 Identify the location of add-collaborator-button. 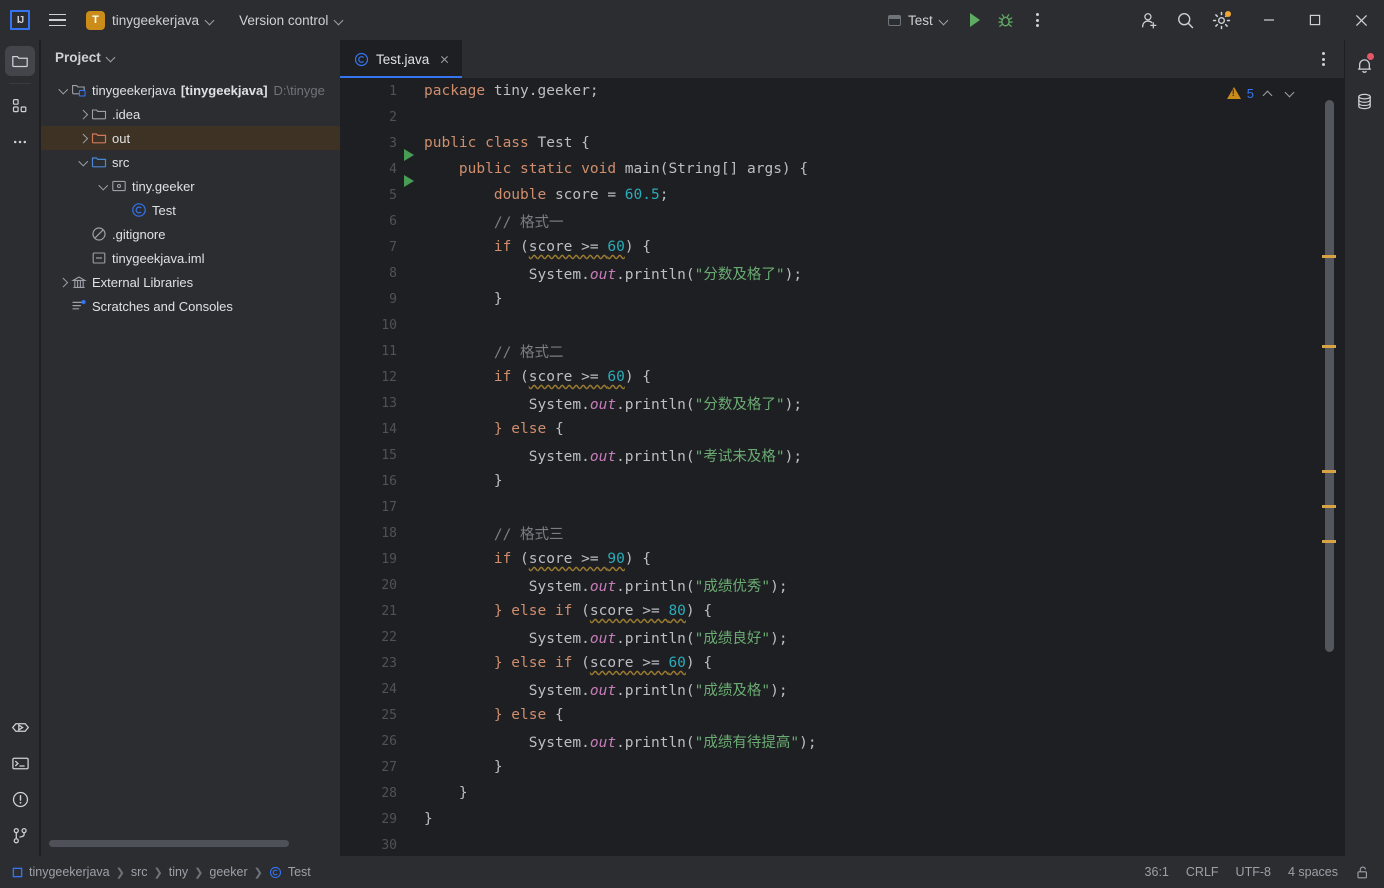
(1149, 20).